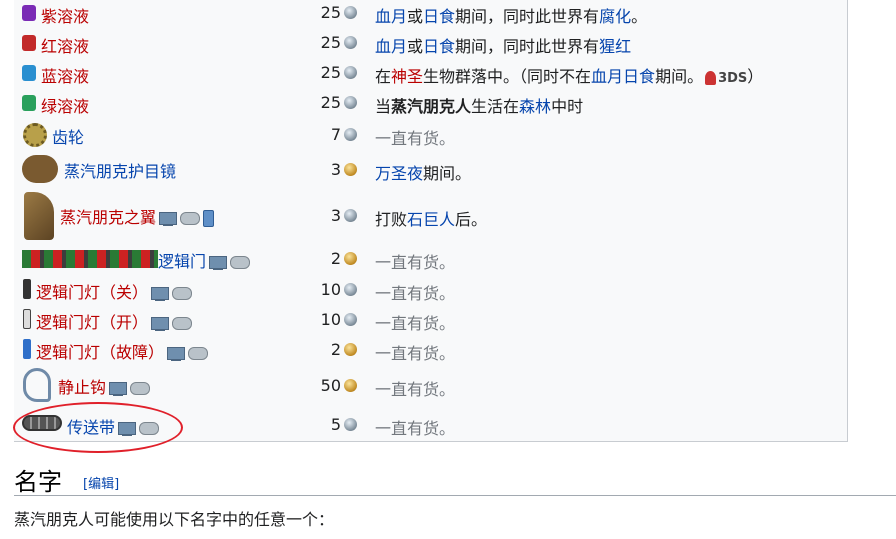  What do you see at coordinates (383, 106) in the screenshot?
I see `text: 当` at bounding box center [383, 106].